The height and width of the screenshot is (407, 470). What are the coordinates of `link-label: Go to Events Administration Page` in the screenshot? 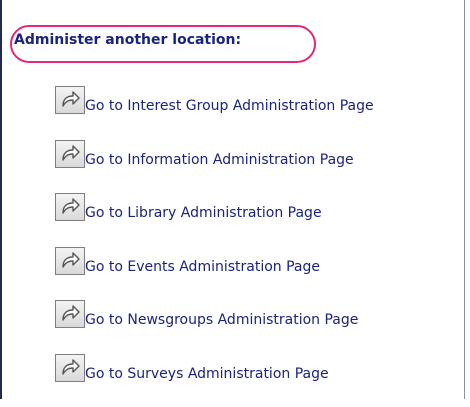 It's located at (202, 267).